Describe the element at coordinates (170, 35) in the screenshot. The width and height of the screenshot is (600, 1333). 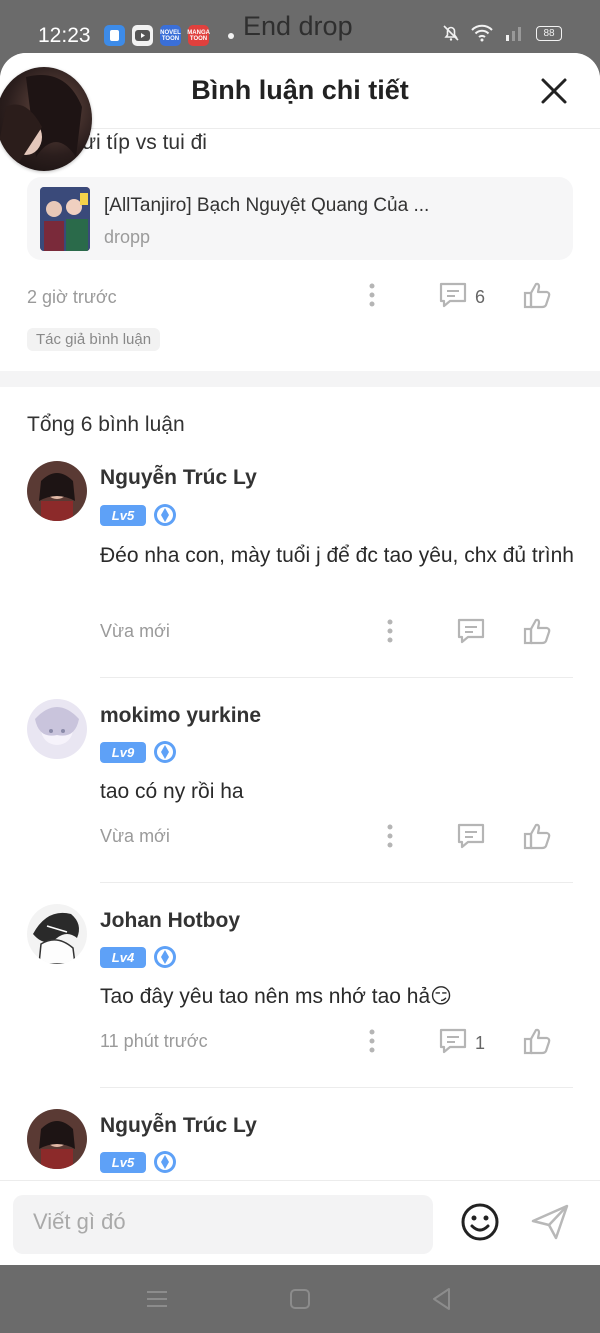
I see `novel-toon-icon: NOVEL TOON` at that location.